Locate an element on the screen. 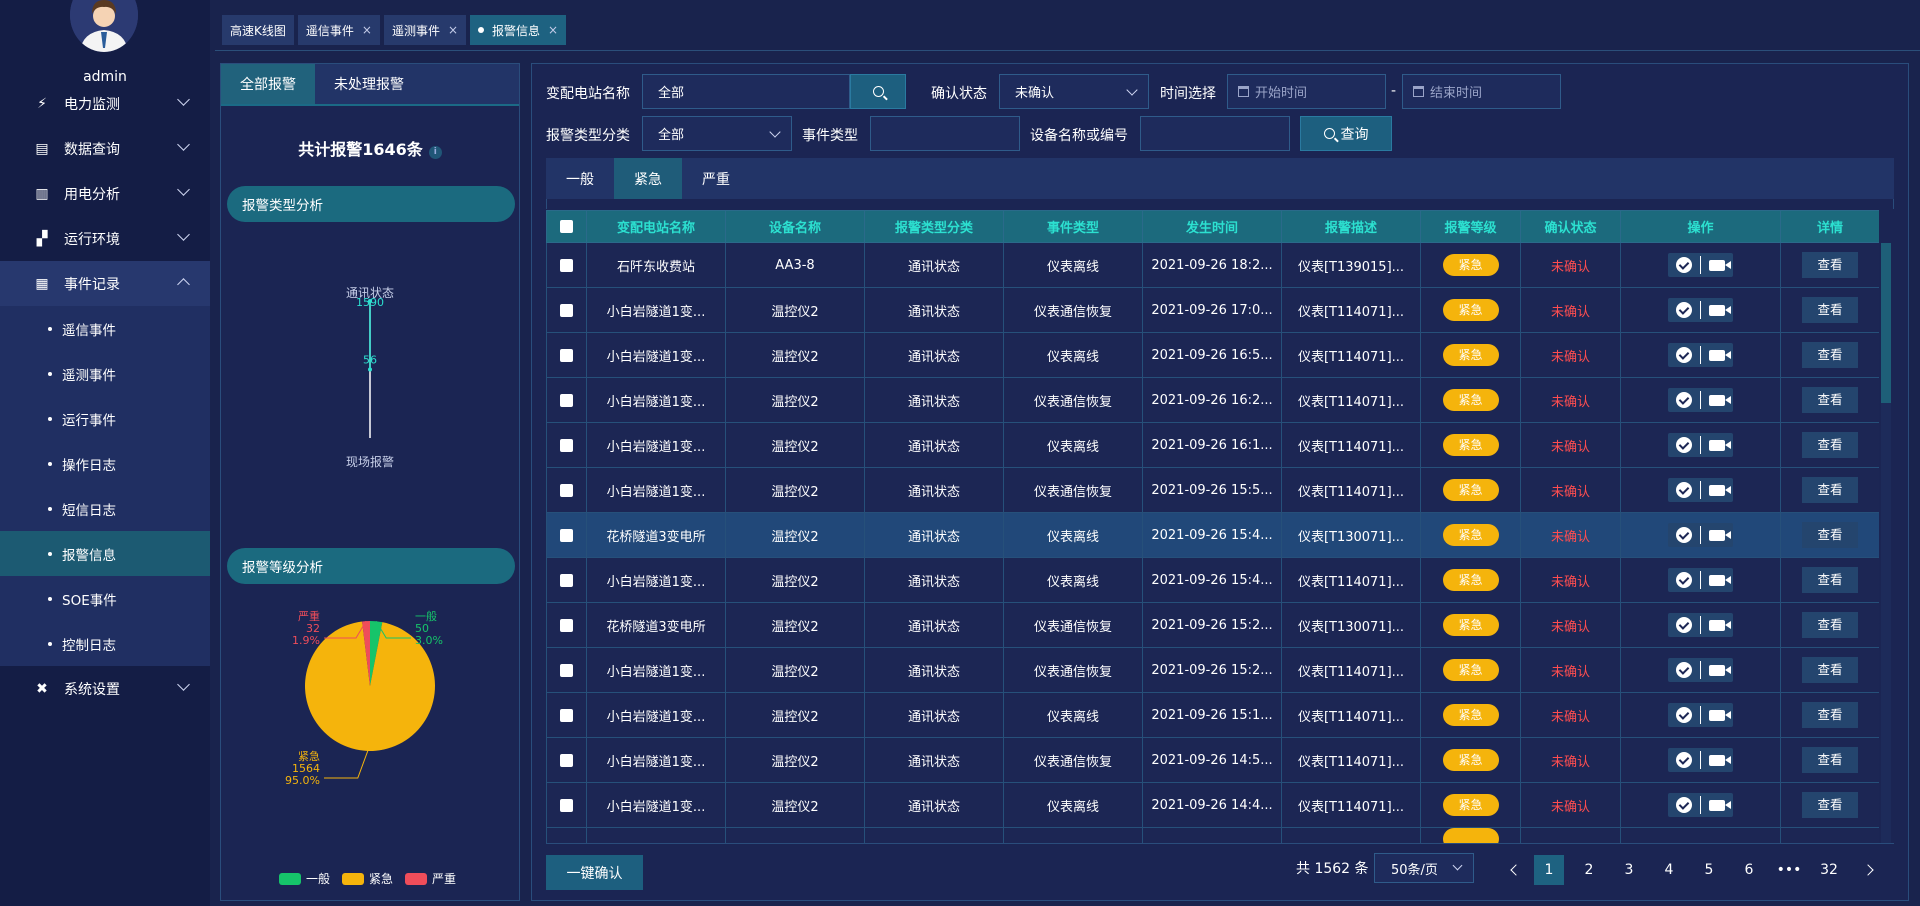 Image resolution: width=1920 pixels, height=906 pixels. sidebar-item-6: 报警信息 is located at coordinates (105, 553).